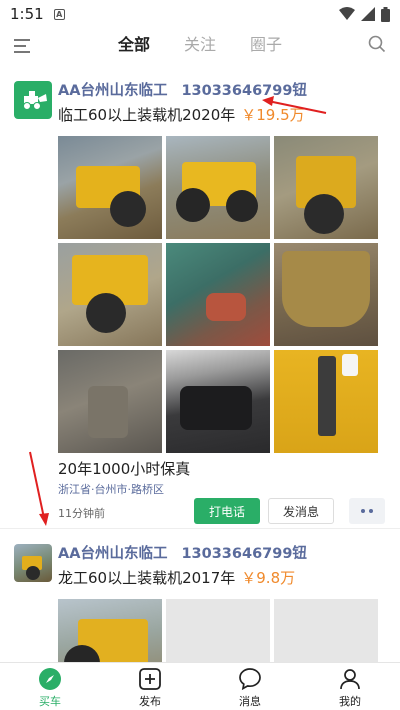 Image resolution: width=400 pixels, height=710 pixels. Describe the element at coordinates (250, 679) in the screenshot. I see `chat-bubble-icon` at that location.